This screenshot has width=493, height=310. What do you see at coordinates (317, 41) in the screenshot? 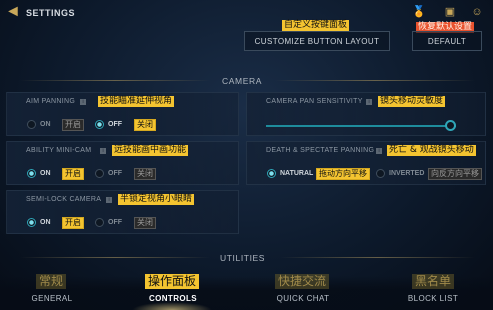
I see `customize-button-layout-button: CUSTOMIZE BUTTON LAYOUT` at bounding box center [317, 41].